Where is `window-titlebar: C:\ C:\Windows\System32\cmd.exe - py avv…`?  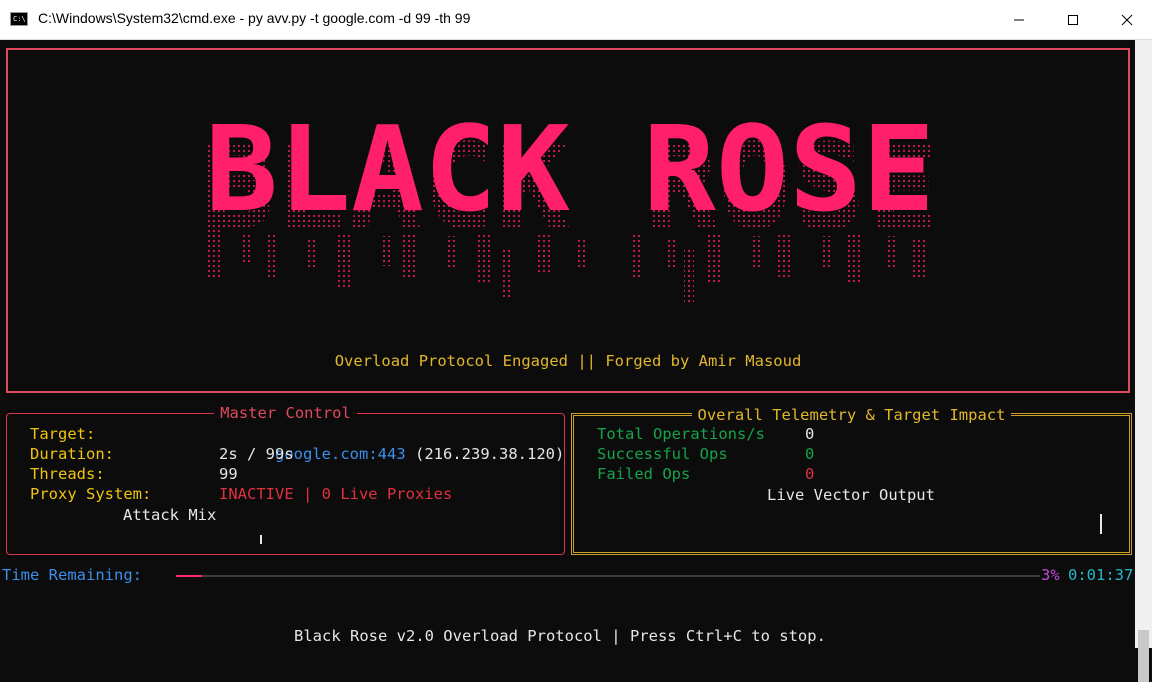
window-titlebar: C:\ C:\Windows\System32\cmd.exe - py avv… is located at coordinates (576, 20).